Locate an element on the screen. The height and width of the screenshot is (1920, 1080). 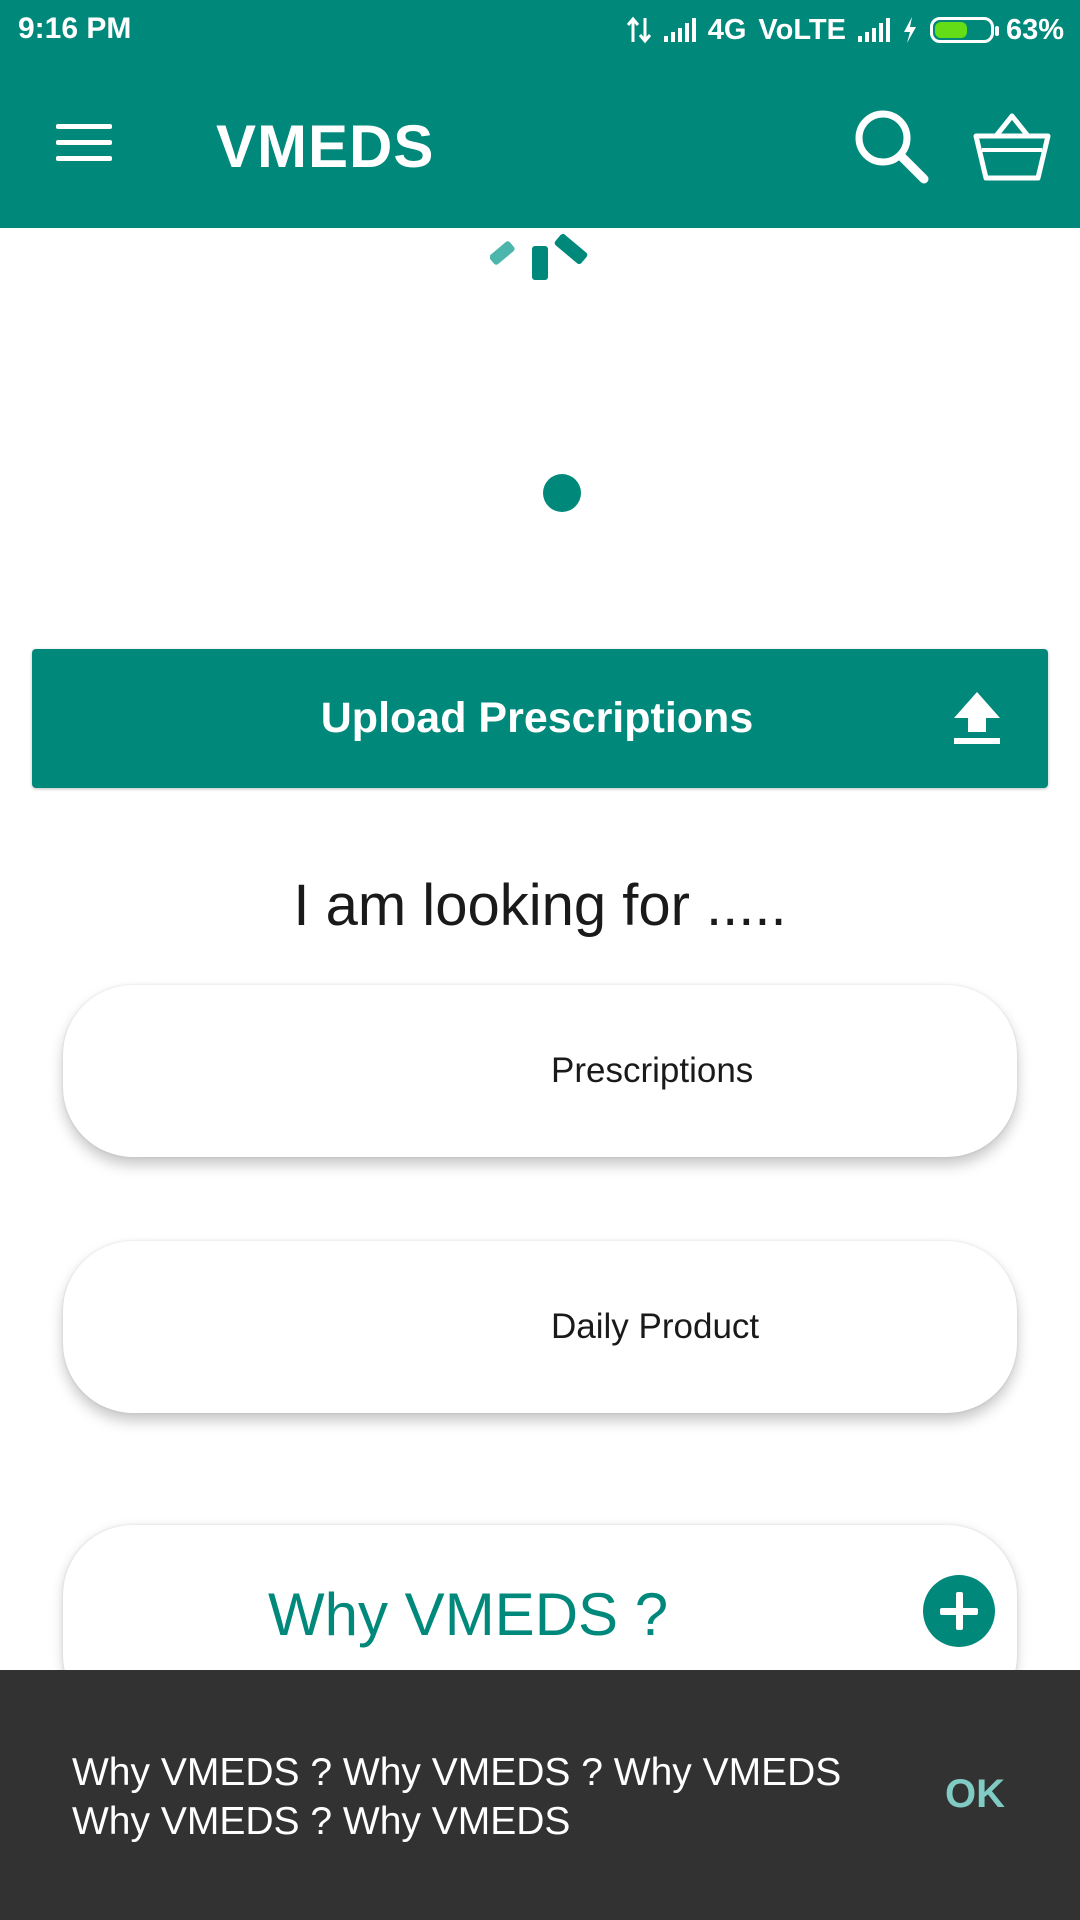
menu-icon is located at coordinates (84, 142).